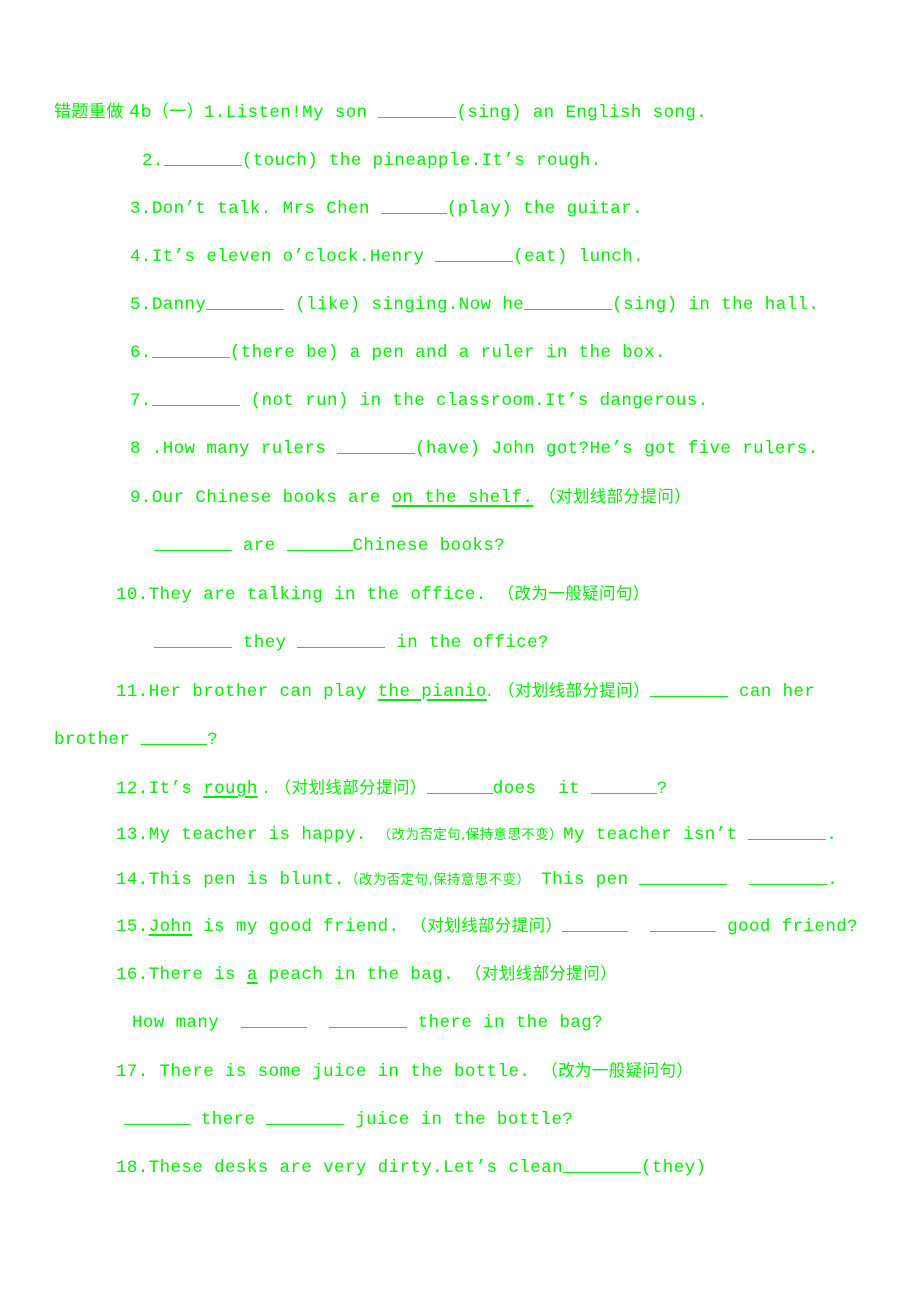 The width and height of the screenshot is (920, 1302). I want to click on item-16-sp, so click(318, 1023).